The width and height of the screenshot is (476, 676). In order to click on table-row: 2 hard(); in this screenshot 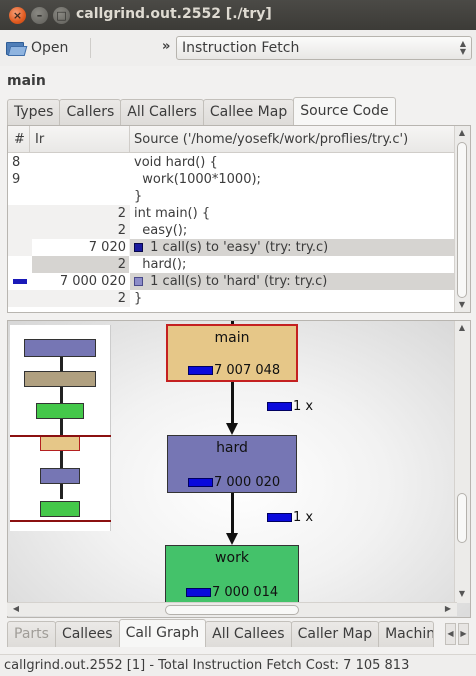, I will do `click(231, 264)`.